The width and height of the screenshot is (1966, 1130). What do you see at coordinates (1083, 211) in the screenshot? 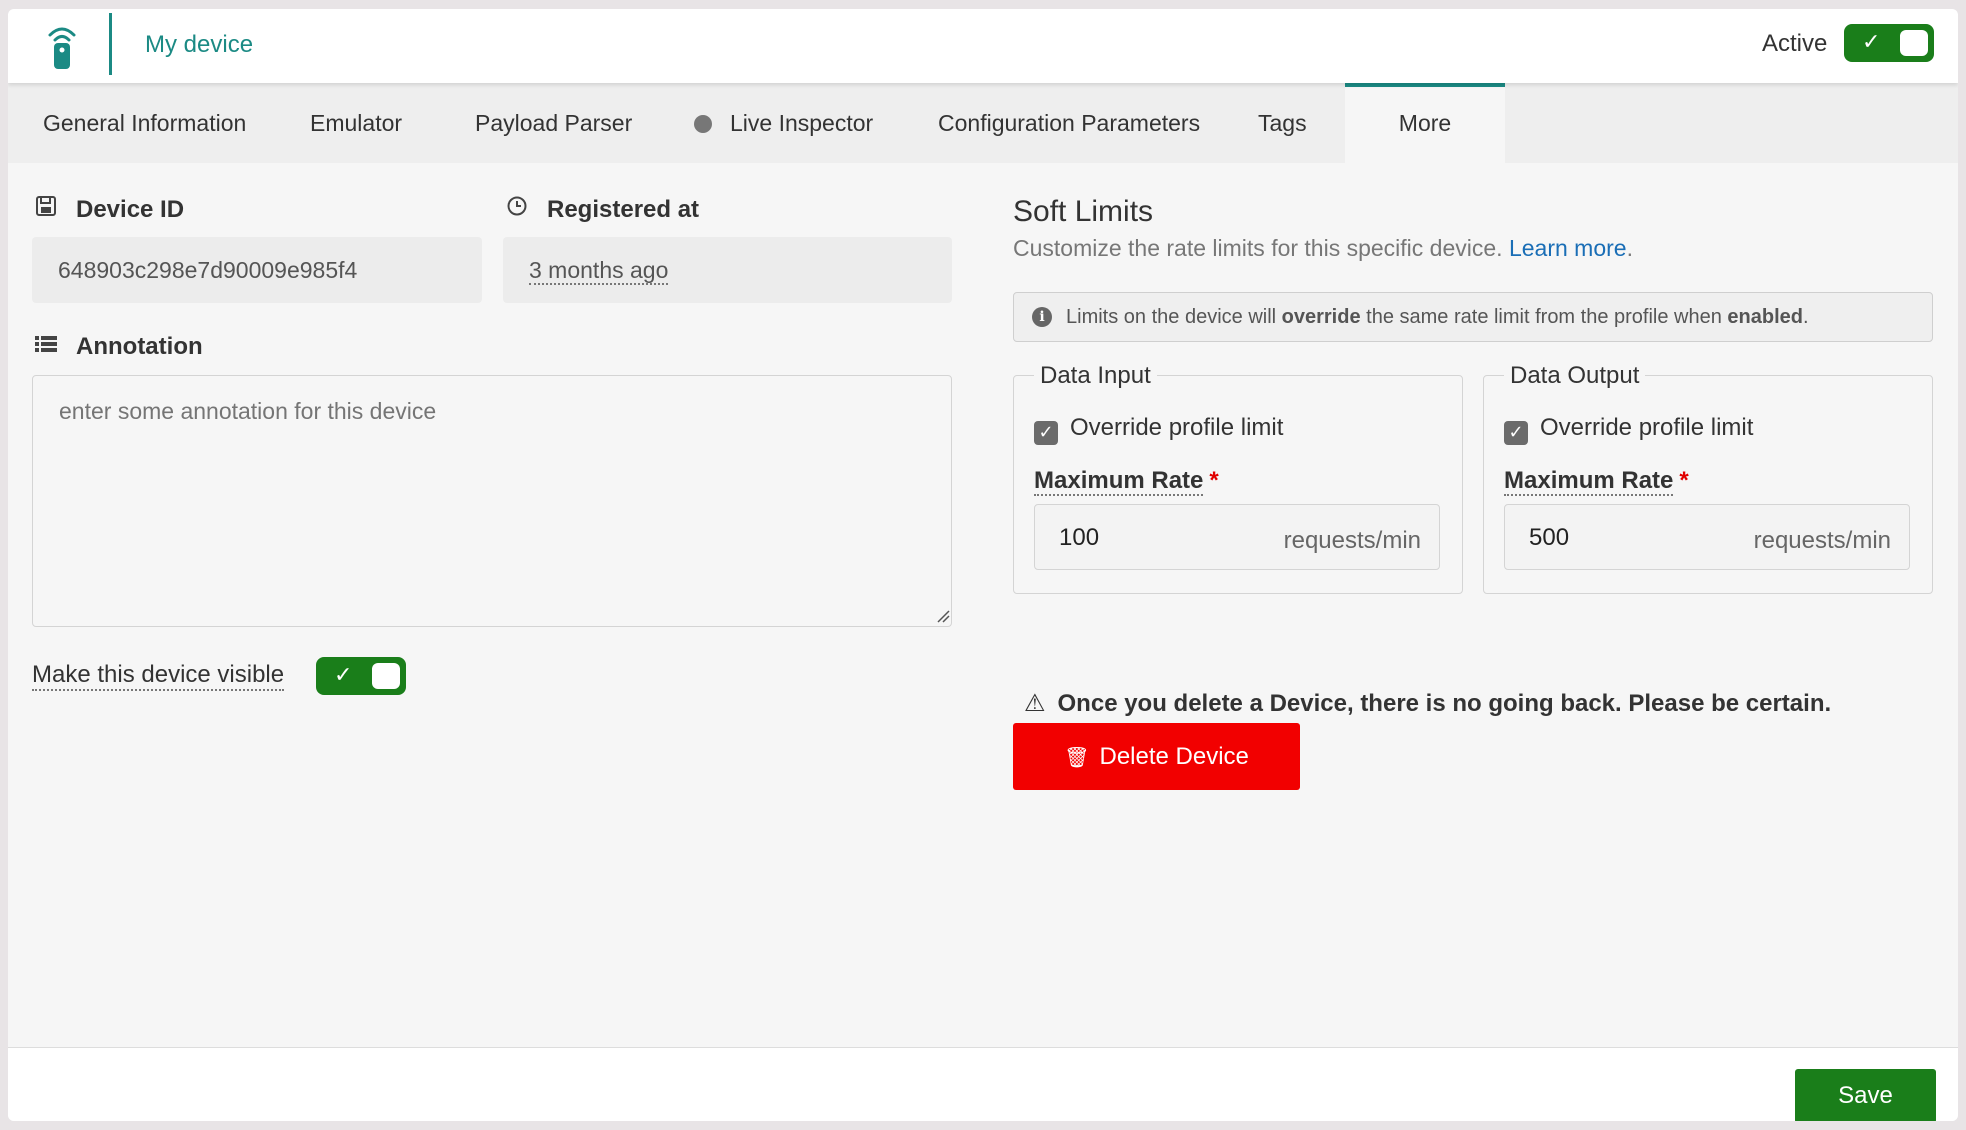
I see `soft-limits-title: Soft Limits` at bounding box center [1083, 211].